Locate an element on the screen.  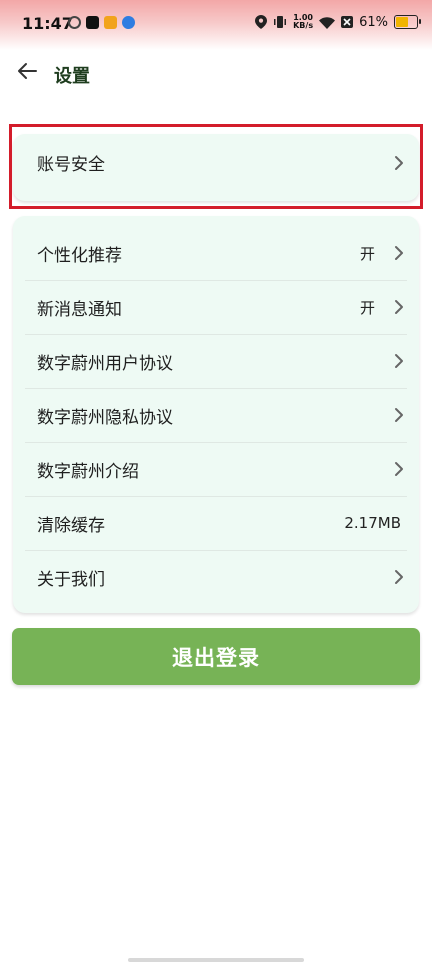
status-bar: 11:47 1.00 KB/s 61% is located at coordinates (216, 25).